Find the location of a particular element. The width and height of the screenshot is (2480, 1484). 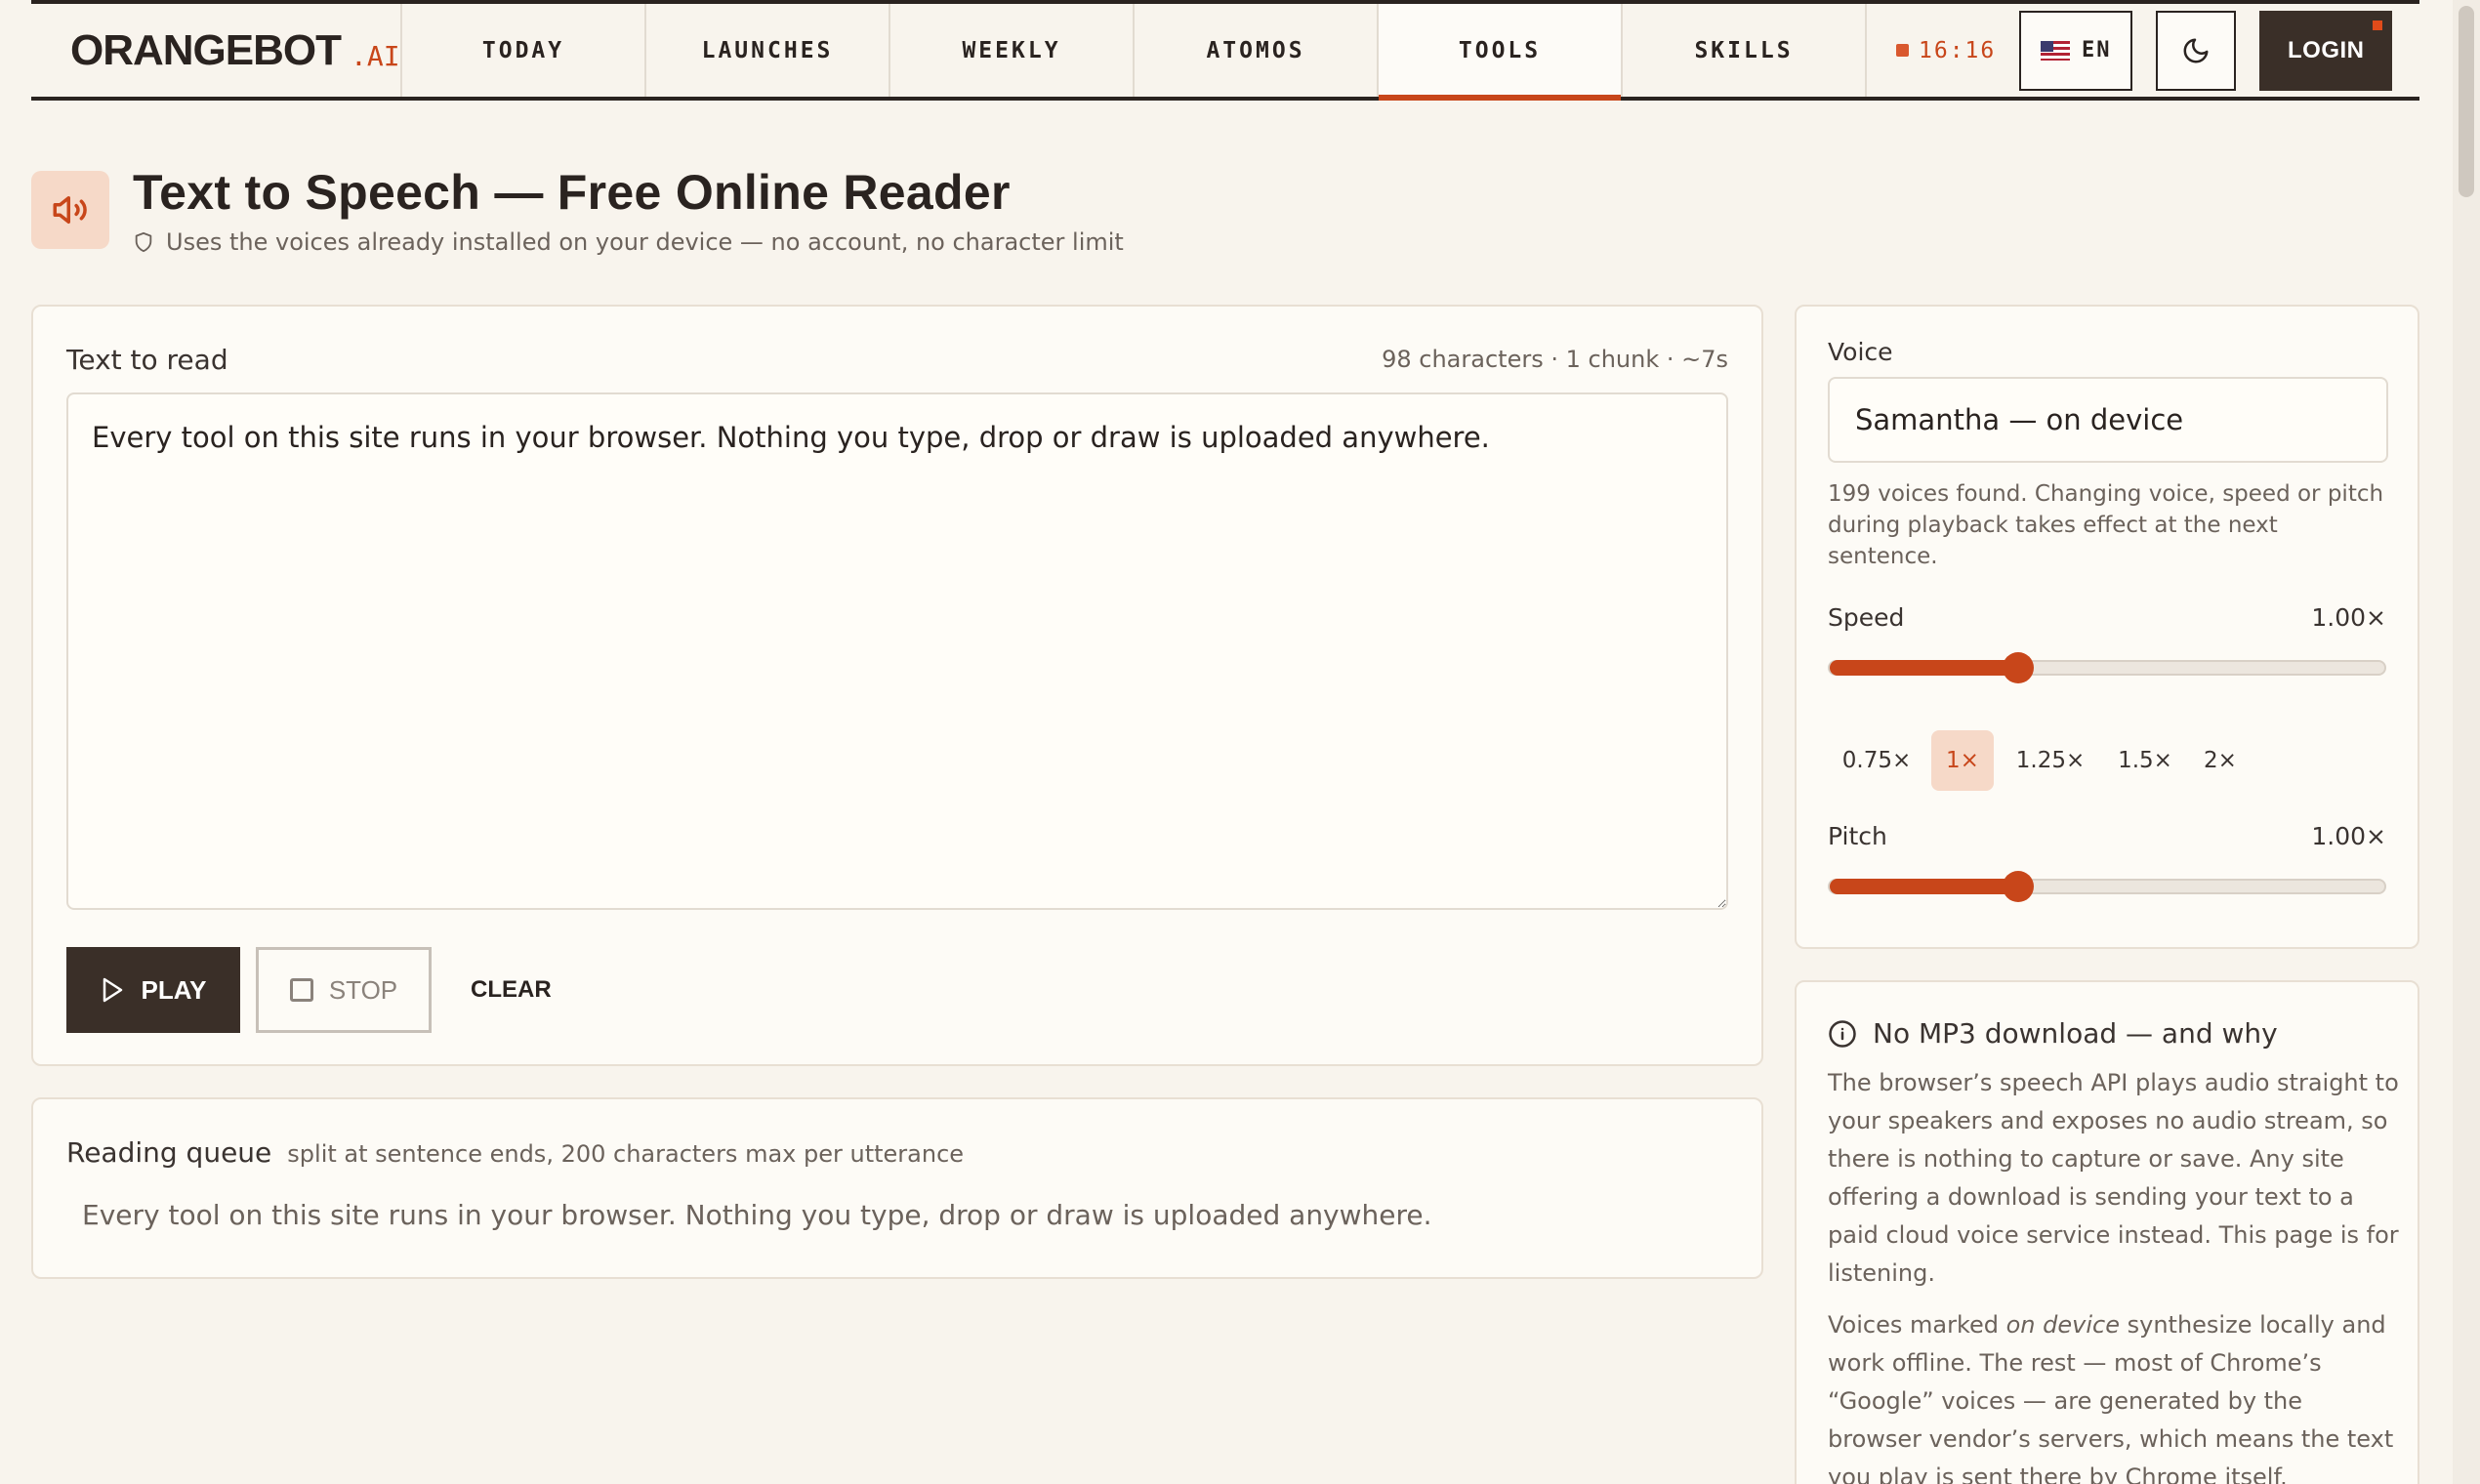

speed-label: Speed is located at coordinates (1866, 617).